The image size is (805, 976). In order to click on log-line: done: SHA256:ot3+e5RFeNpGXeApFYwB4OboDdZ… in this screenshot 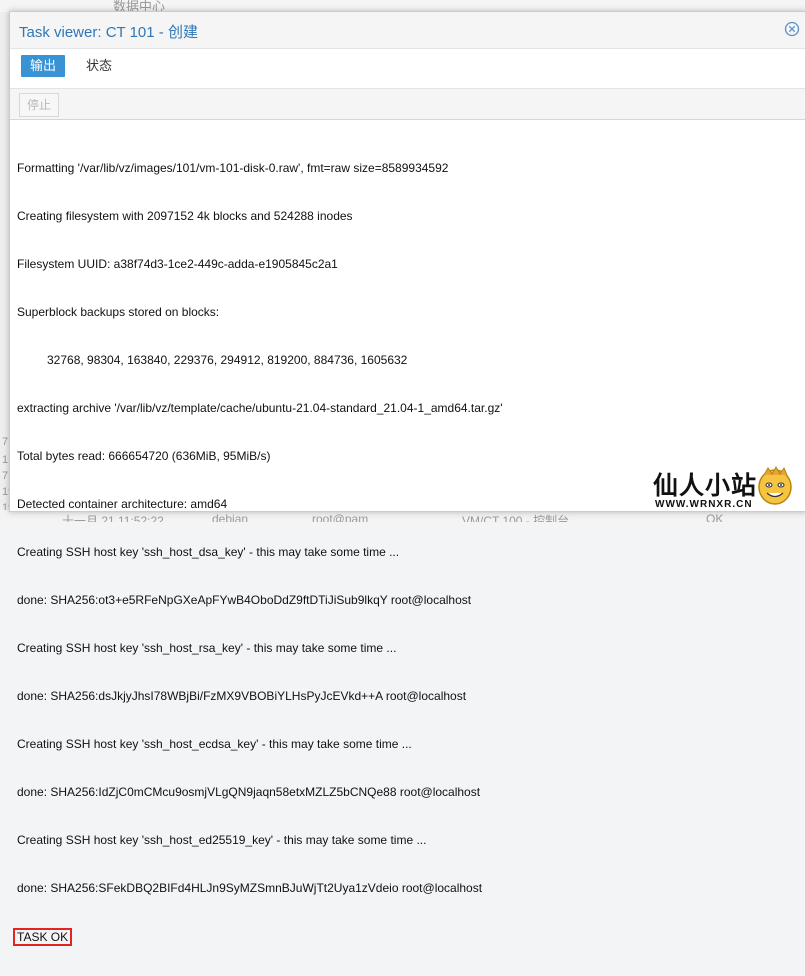, I will do `click(244, 600)`.